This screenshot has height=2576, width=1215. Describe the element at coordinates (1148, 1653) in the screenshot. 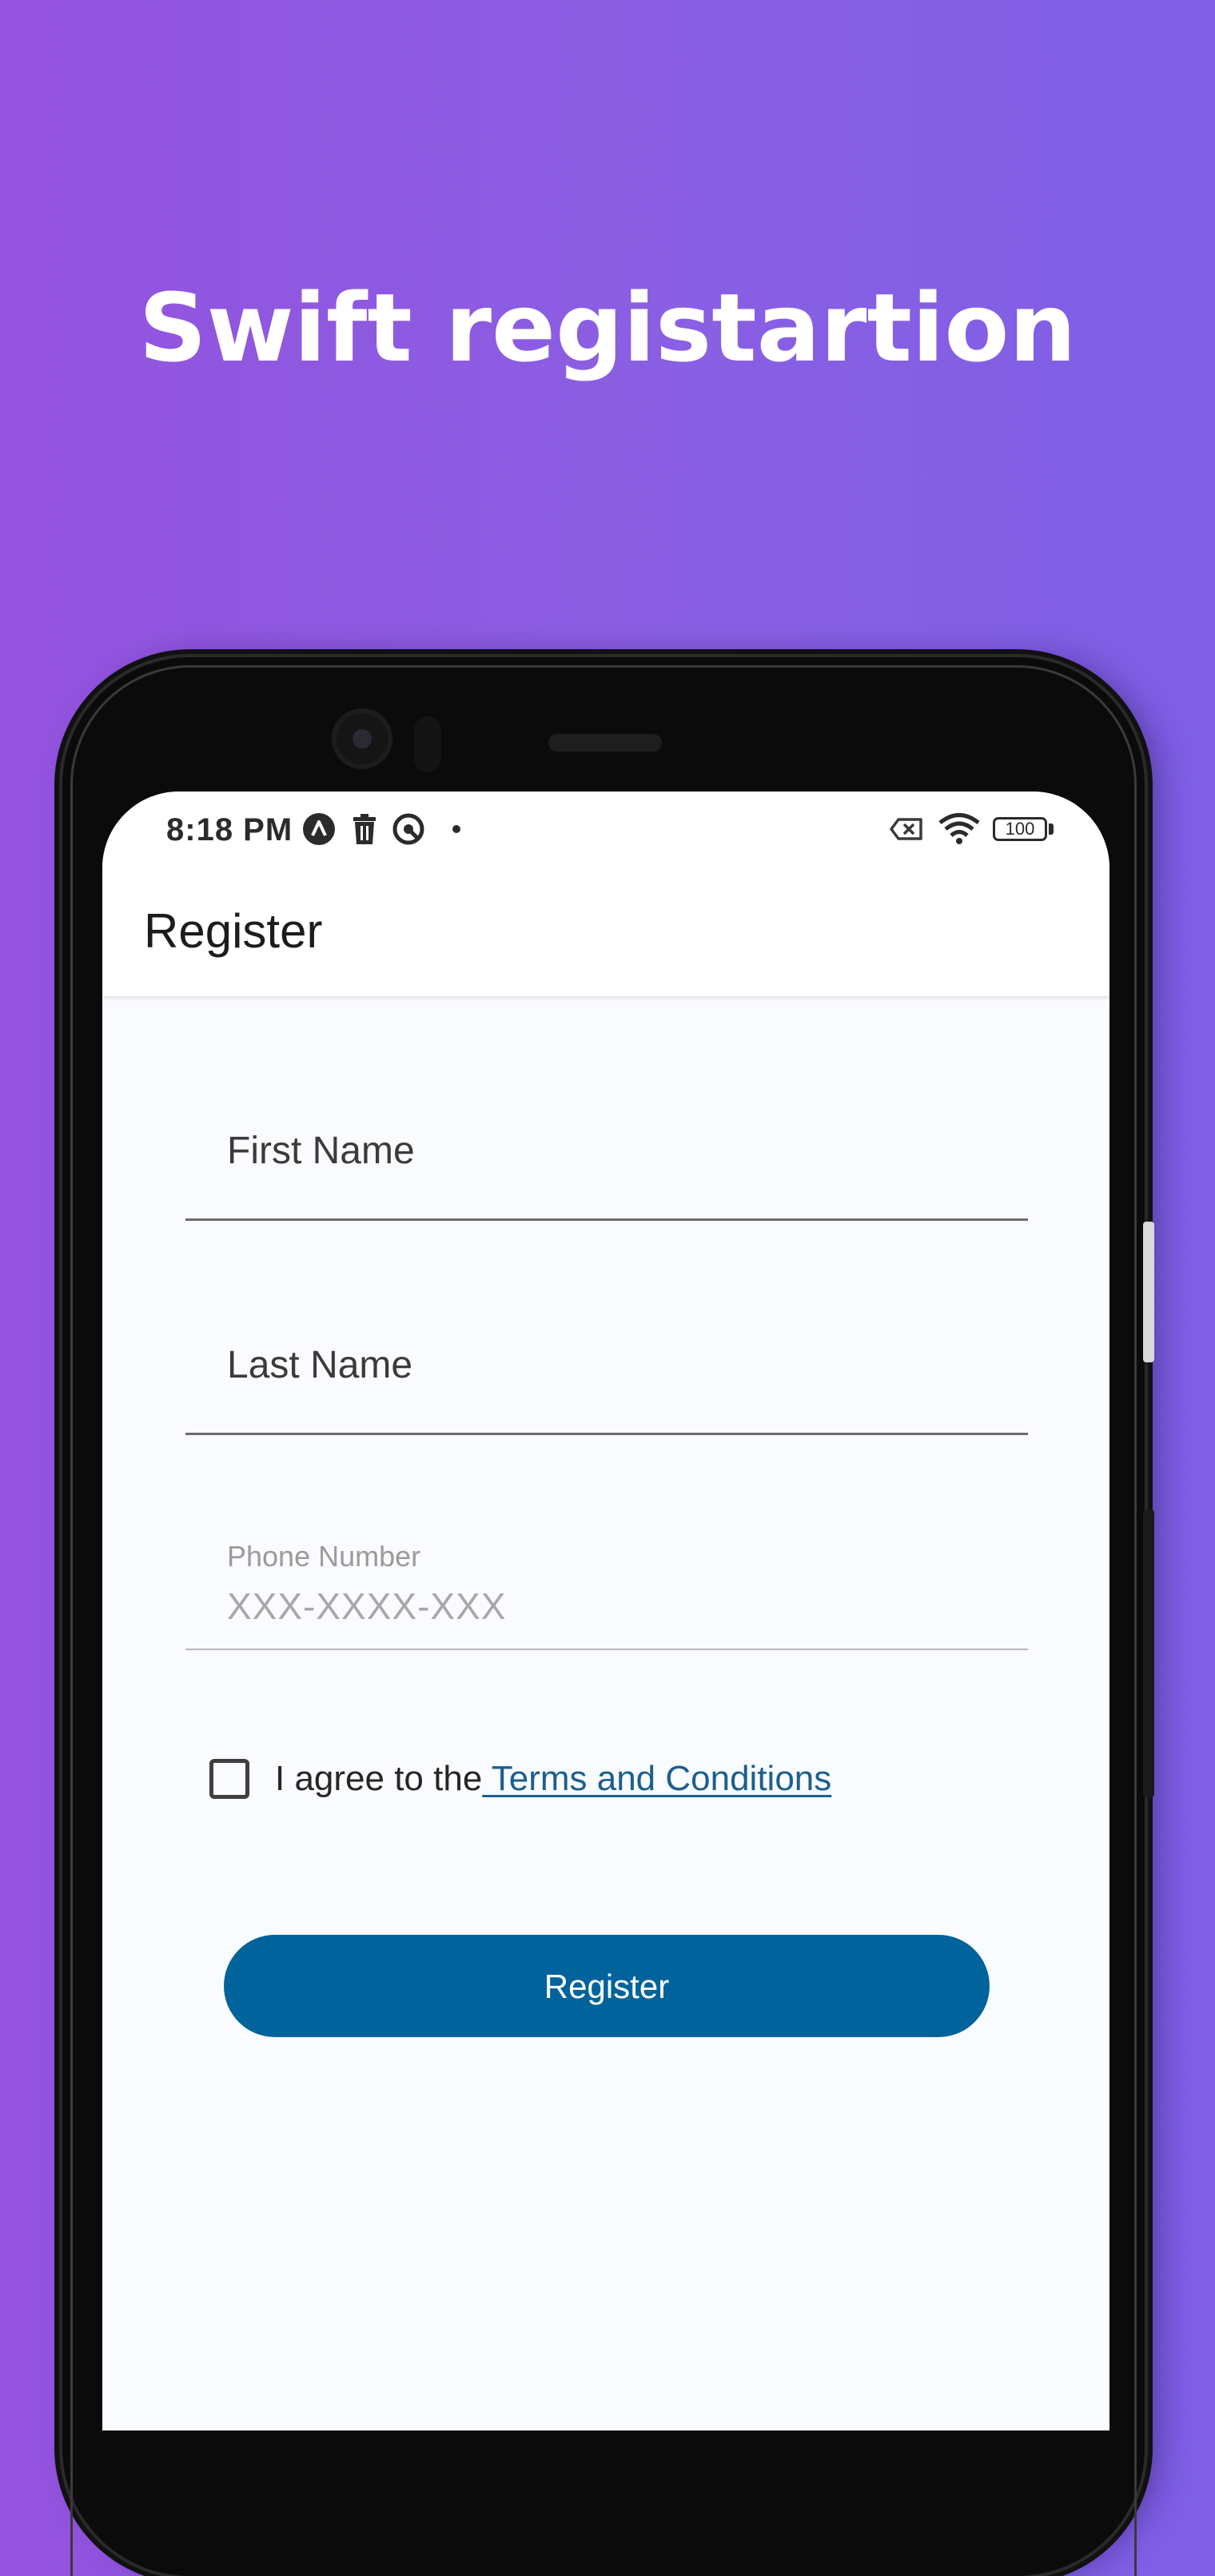

I see `volume-button` at that location.